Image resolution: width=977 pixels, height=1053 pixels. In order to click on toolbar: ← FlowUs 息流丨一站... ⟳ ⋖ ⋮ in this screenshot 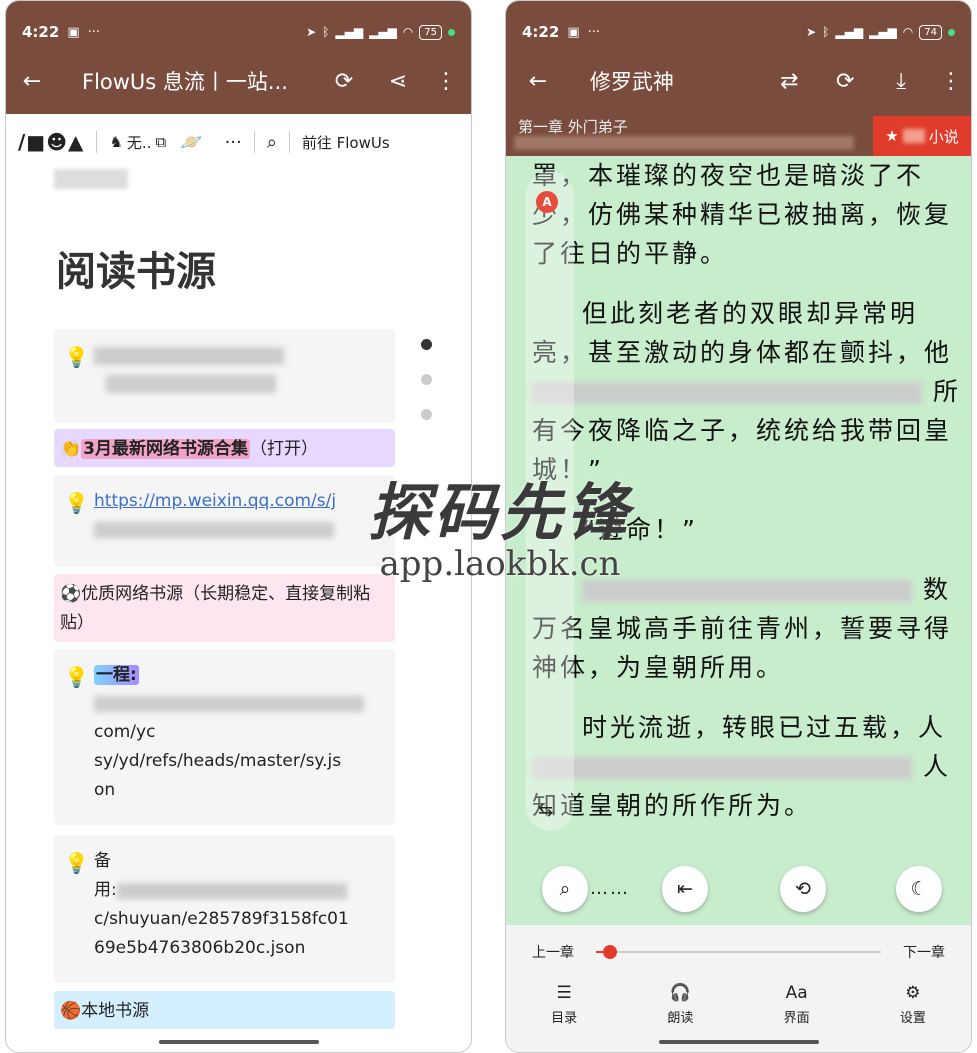, I will do `click(238, 81)`.